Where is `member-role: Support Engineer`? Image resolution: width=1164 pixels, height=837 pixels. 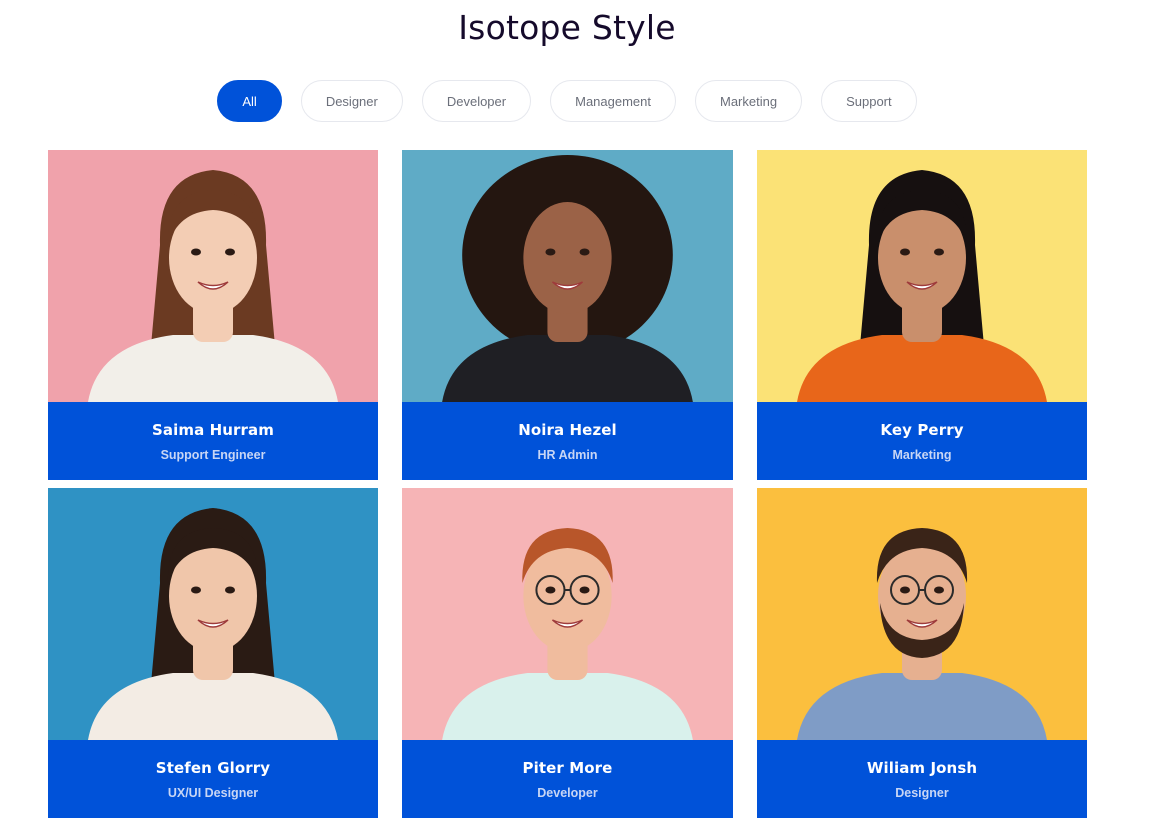 member-role: Support Engineer is located at coordinates (213, 455).